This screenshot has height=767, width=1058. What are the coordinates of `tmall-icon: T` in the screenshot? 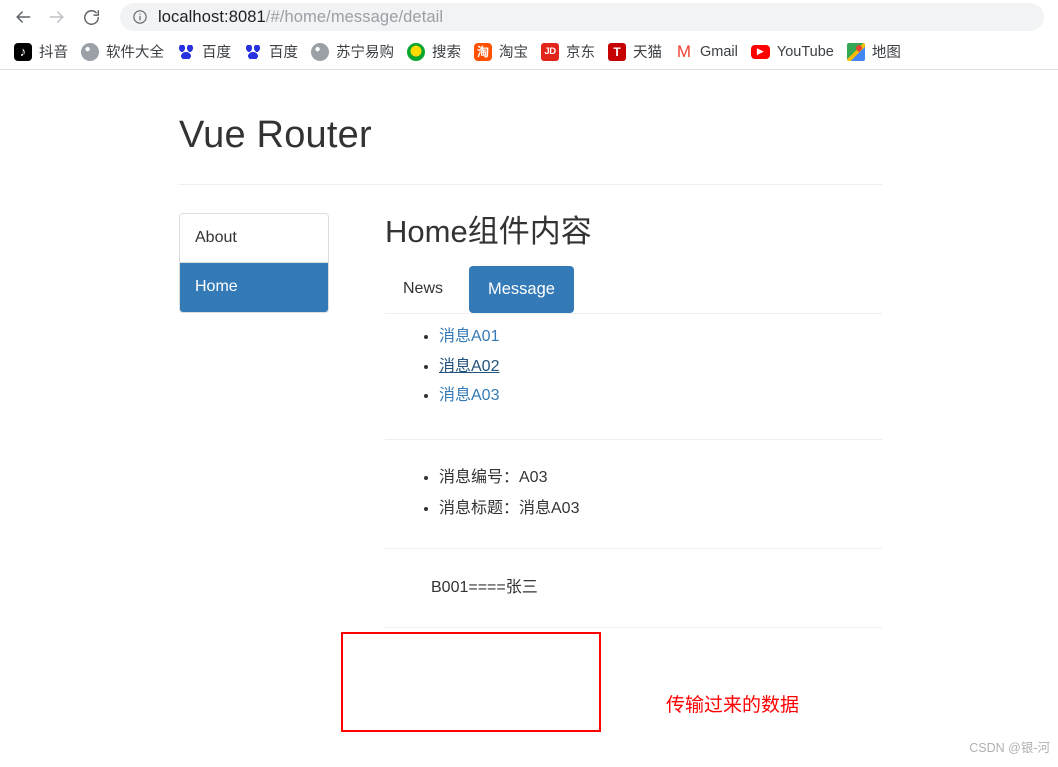 It's located at (617, 51).